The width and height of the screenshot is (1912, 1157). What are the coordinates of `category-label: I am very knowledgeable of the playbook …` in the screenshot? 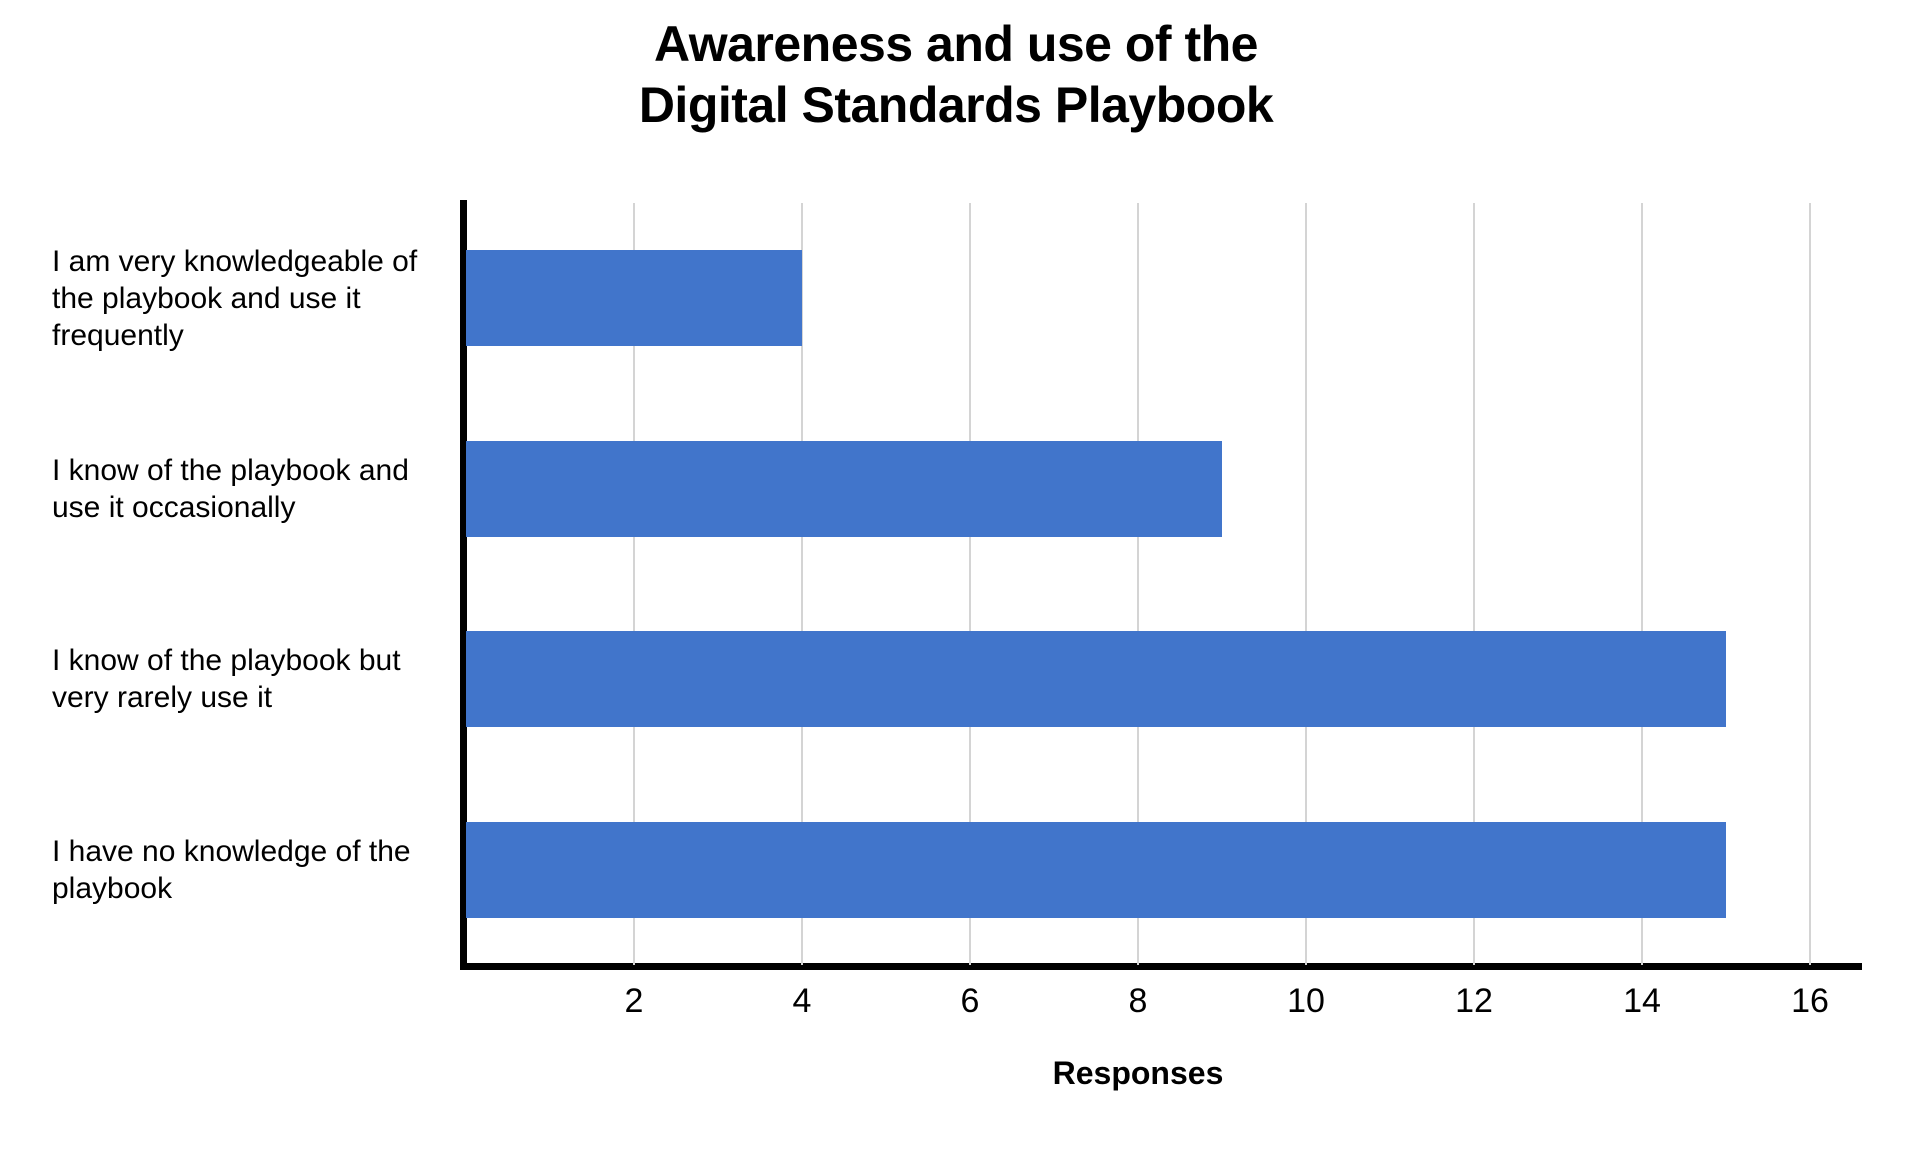 It's located at (235, 298).